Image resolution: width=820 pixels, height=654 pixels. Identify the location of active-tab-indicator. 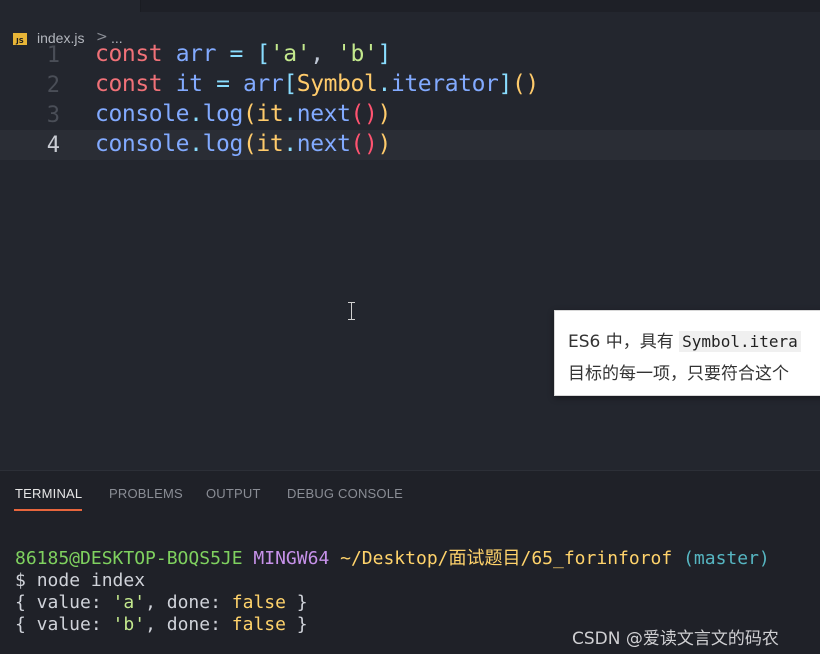
(48, 510).